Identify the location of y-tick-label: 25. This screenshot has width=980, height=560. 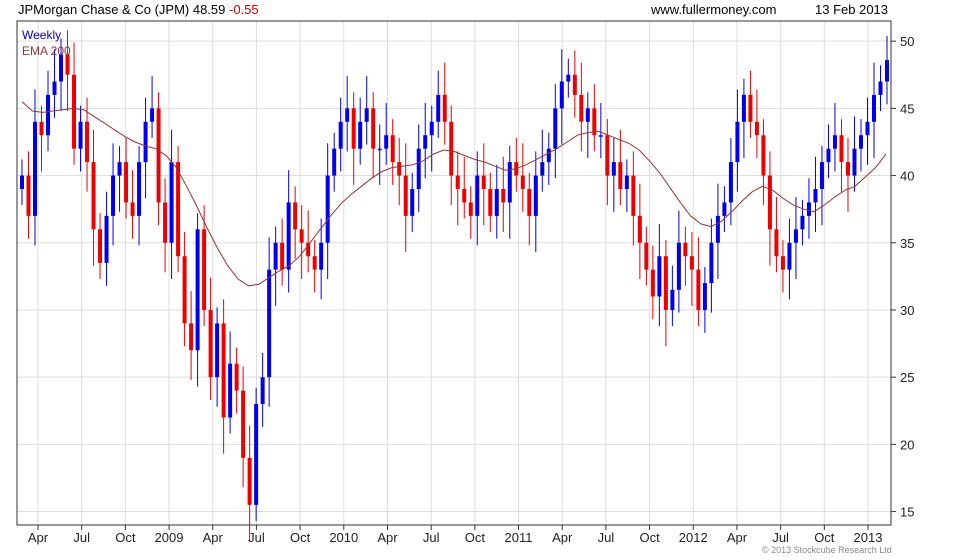
(907, 377).